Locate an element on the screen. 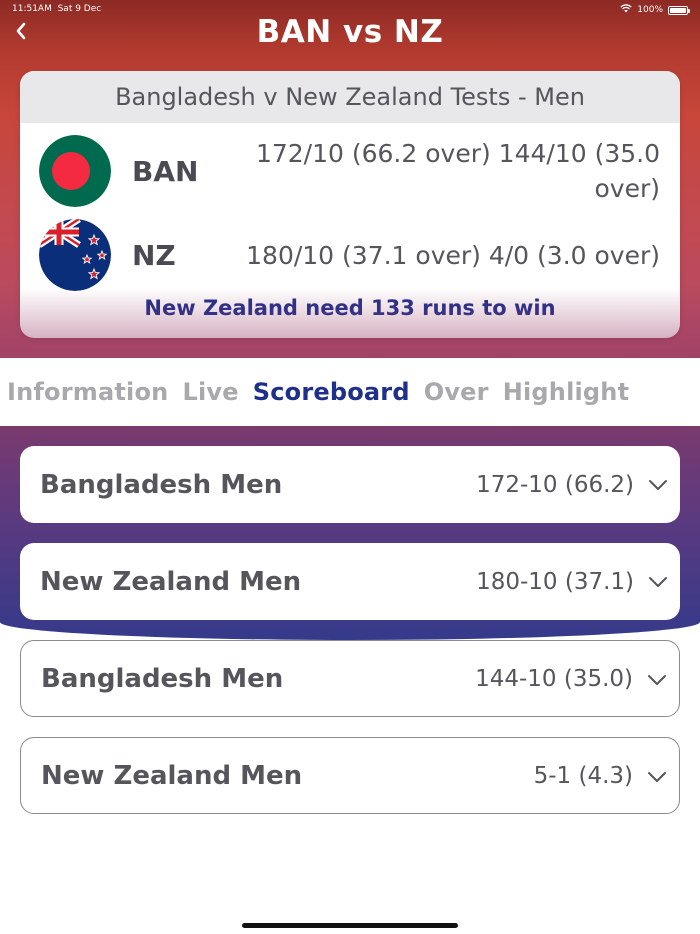 The image size is (700, 934). bangladesh-flag-icon is located at coordinates (75, 171).